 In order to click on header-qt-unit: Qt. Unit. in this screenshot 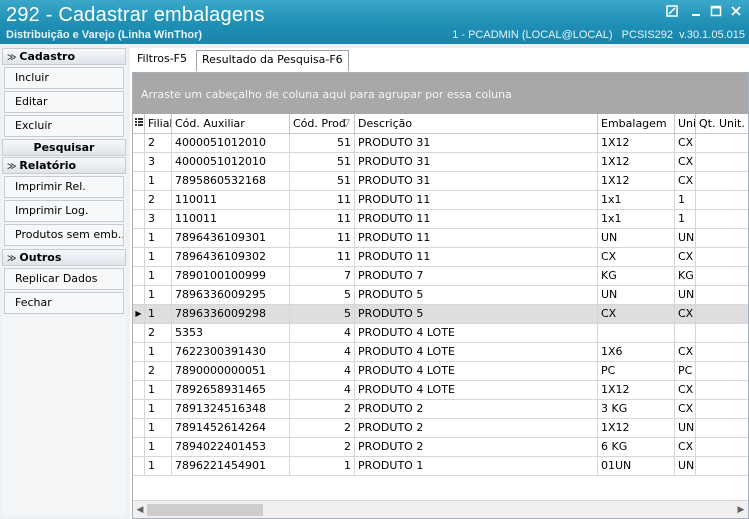, I will do `click(722, 123)`.